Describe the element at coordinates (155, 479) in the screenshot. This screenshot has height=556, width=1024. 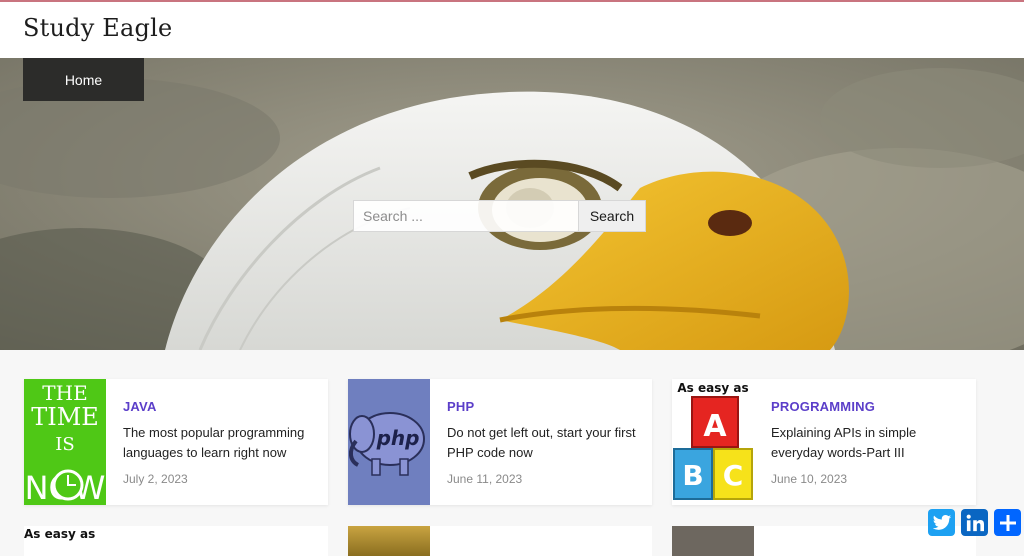
I see `post-date: July 2, 2023` at that location.